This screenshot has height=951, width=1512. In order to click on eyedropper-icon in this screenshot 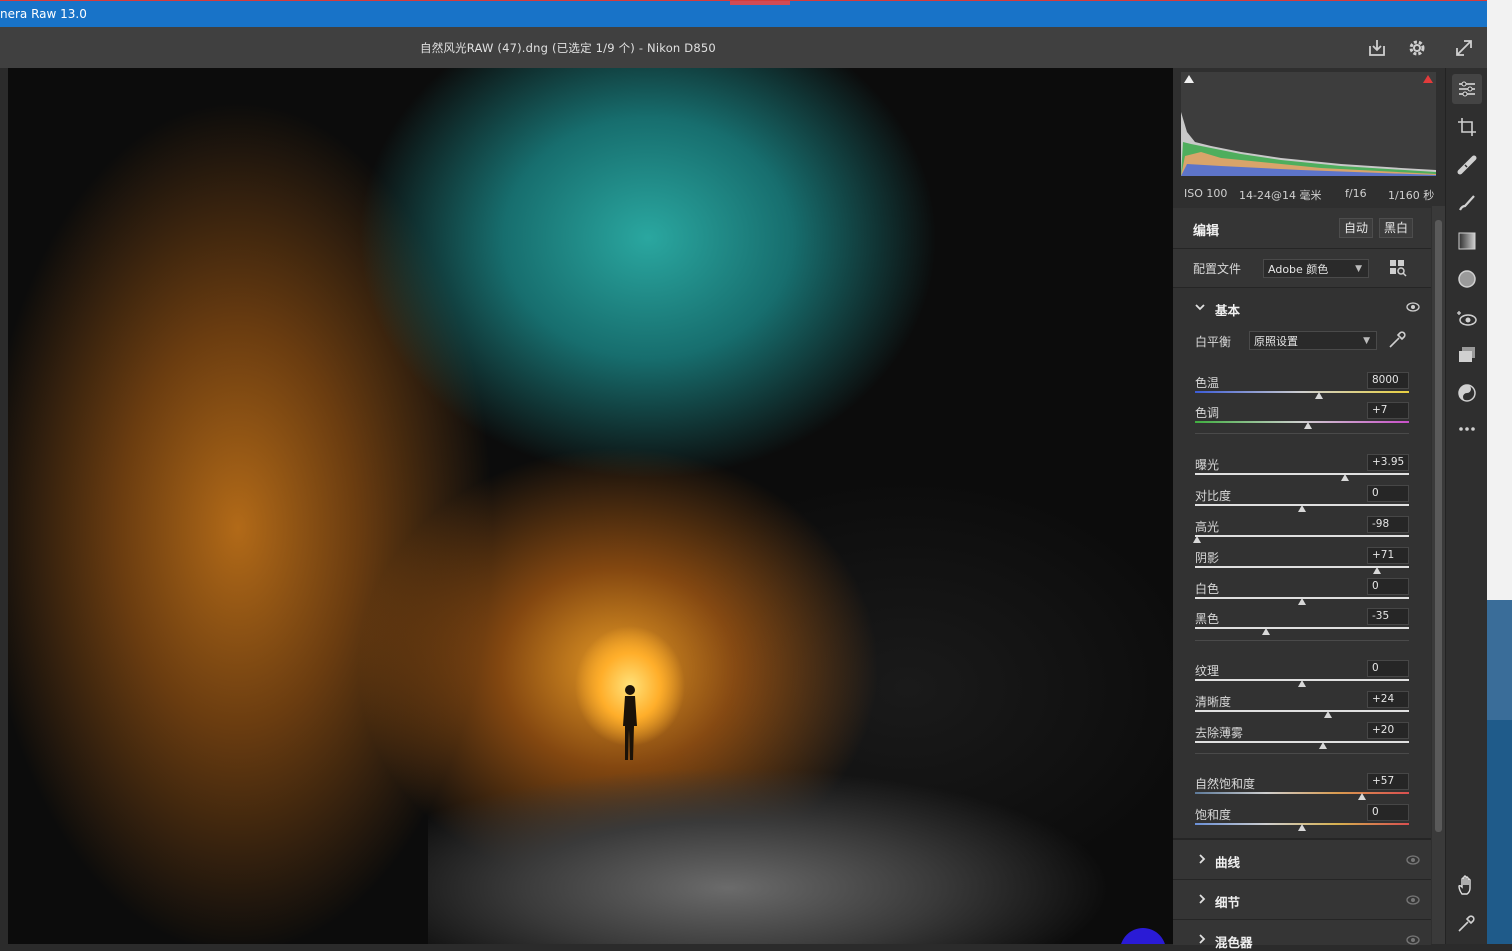, I will do `click(1397, 340)`.